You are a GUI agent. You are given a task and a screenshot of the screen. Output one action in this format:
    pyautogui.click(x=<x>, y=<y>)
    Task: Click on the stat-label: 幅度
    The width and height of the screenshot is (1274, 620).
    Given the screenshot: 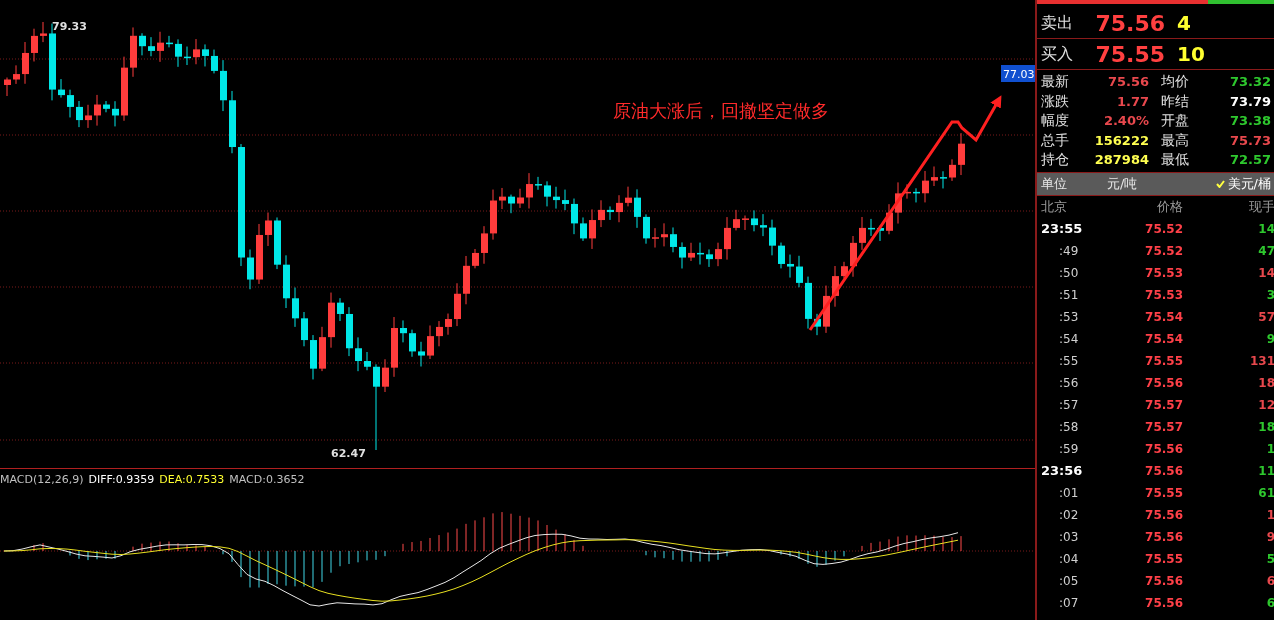 What is the action you would take?
    pyautogui.click(x=1055, y=121)
    